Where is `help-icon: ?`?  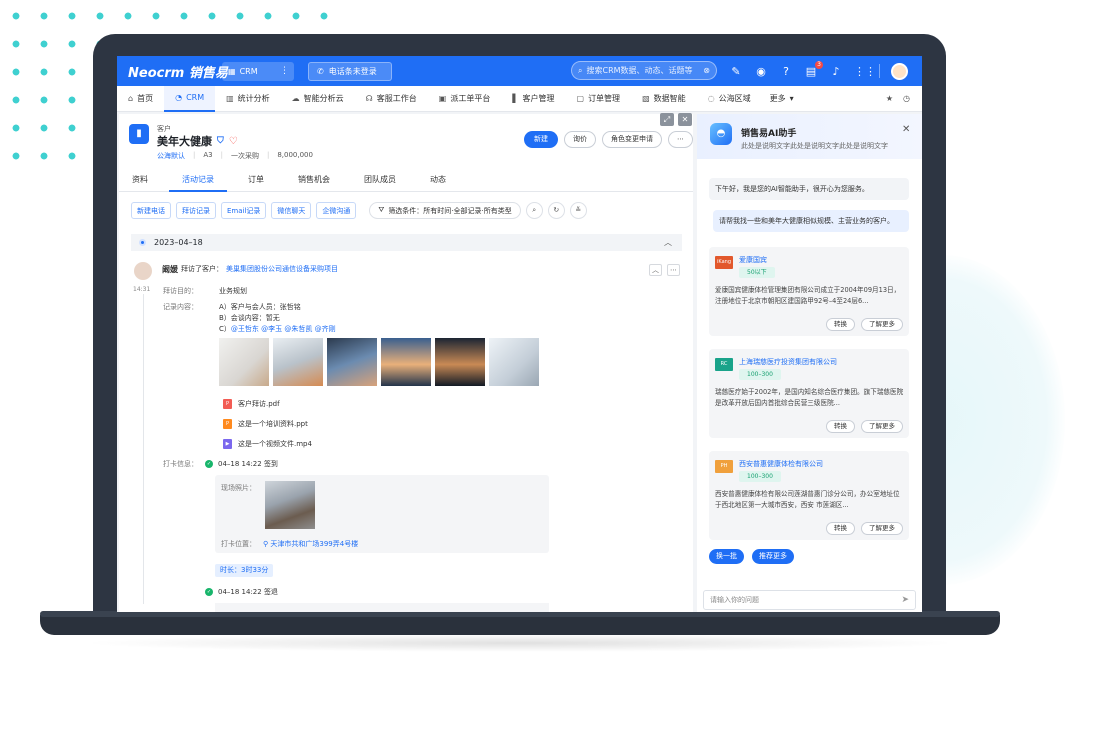 help-icon: ? is located at coordinates (786, 71).